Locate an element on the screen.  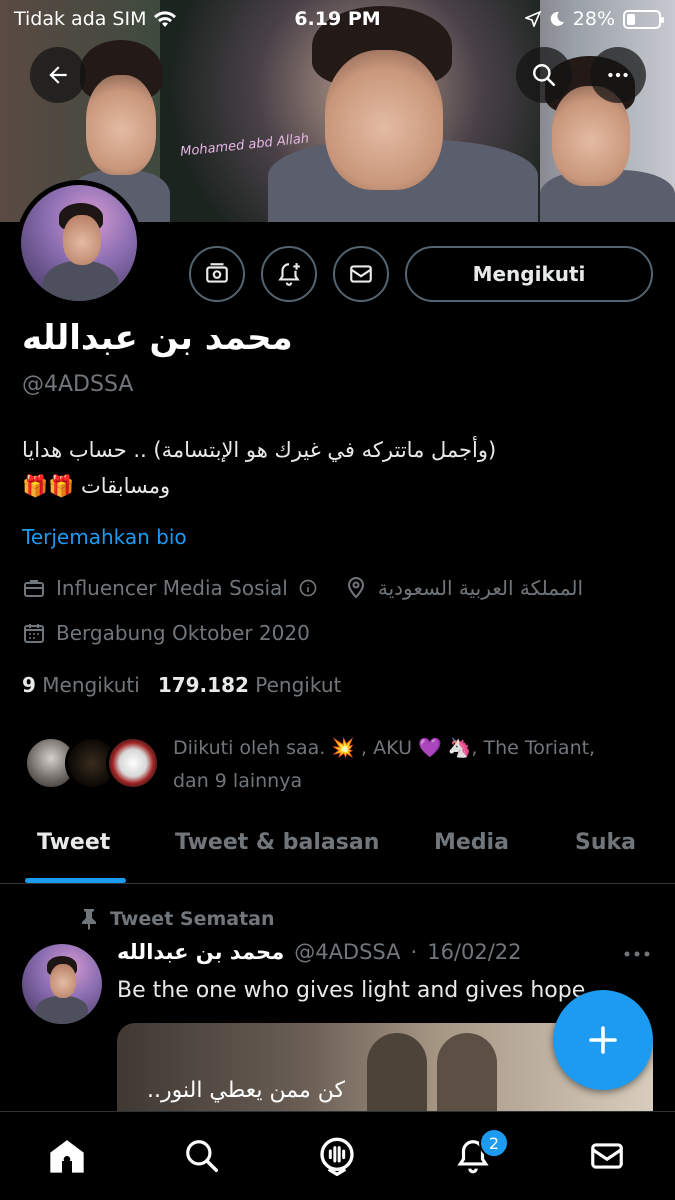
active-tab-indicator is located at coordinates (75, 880).